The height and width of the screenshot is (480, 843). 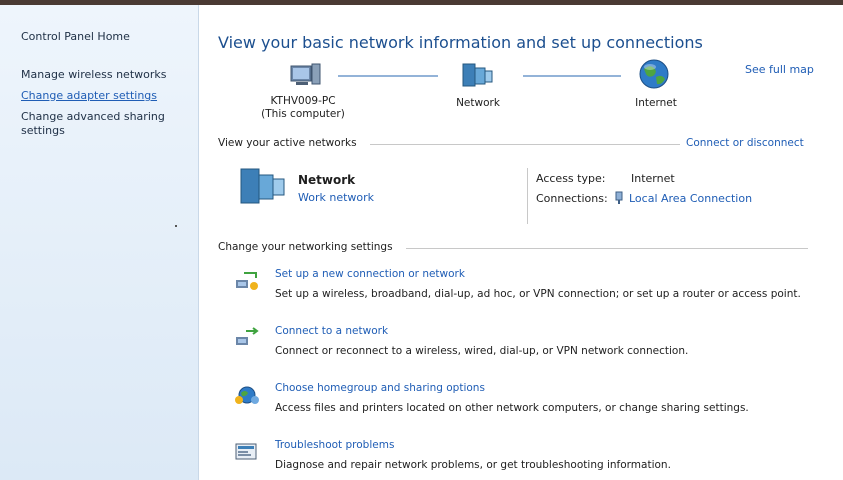 I want to click on network-icon, so click(x=478, y=75).